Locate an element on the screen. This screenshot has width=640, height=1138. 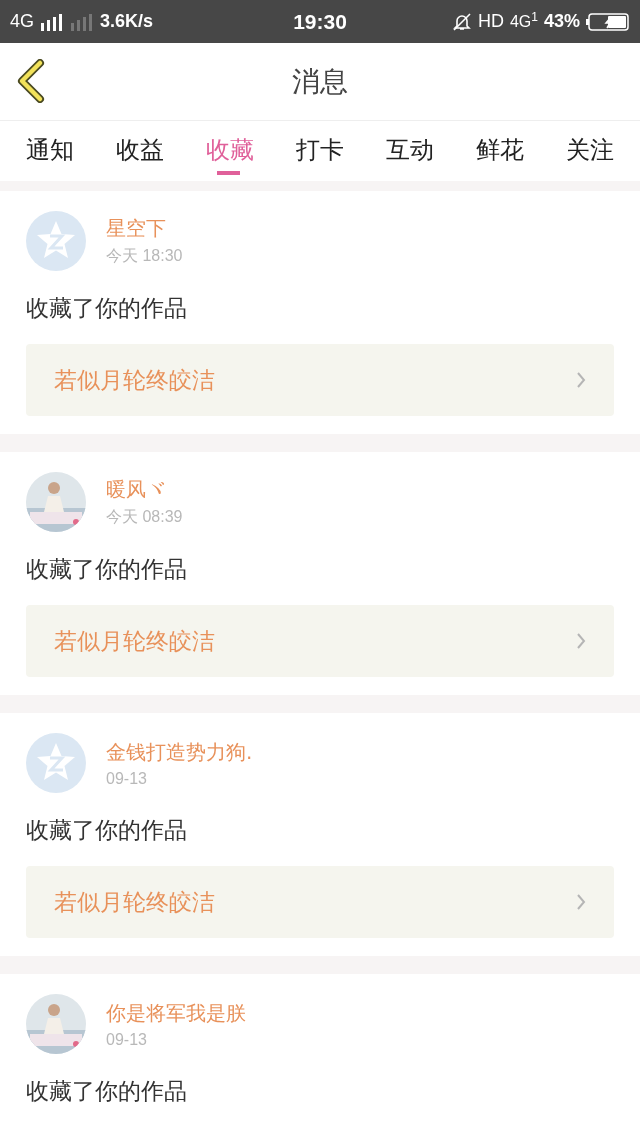
user-name: 金钱打造势力狗. is located at coordinates (179, 752).